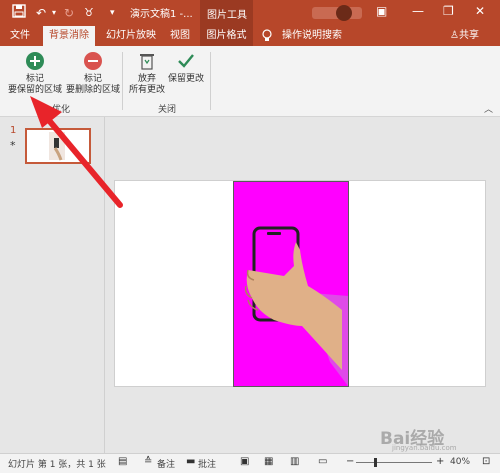  I want to click on slide-count-info: 幻灯片 第 1 张，共 1 张, so click(57, 465).